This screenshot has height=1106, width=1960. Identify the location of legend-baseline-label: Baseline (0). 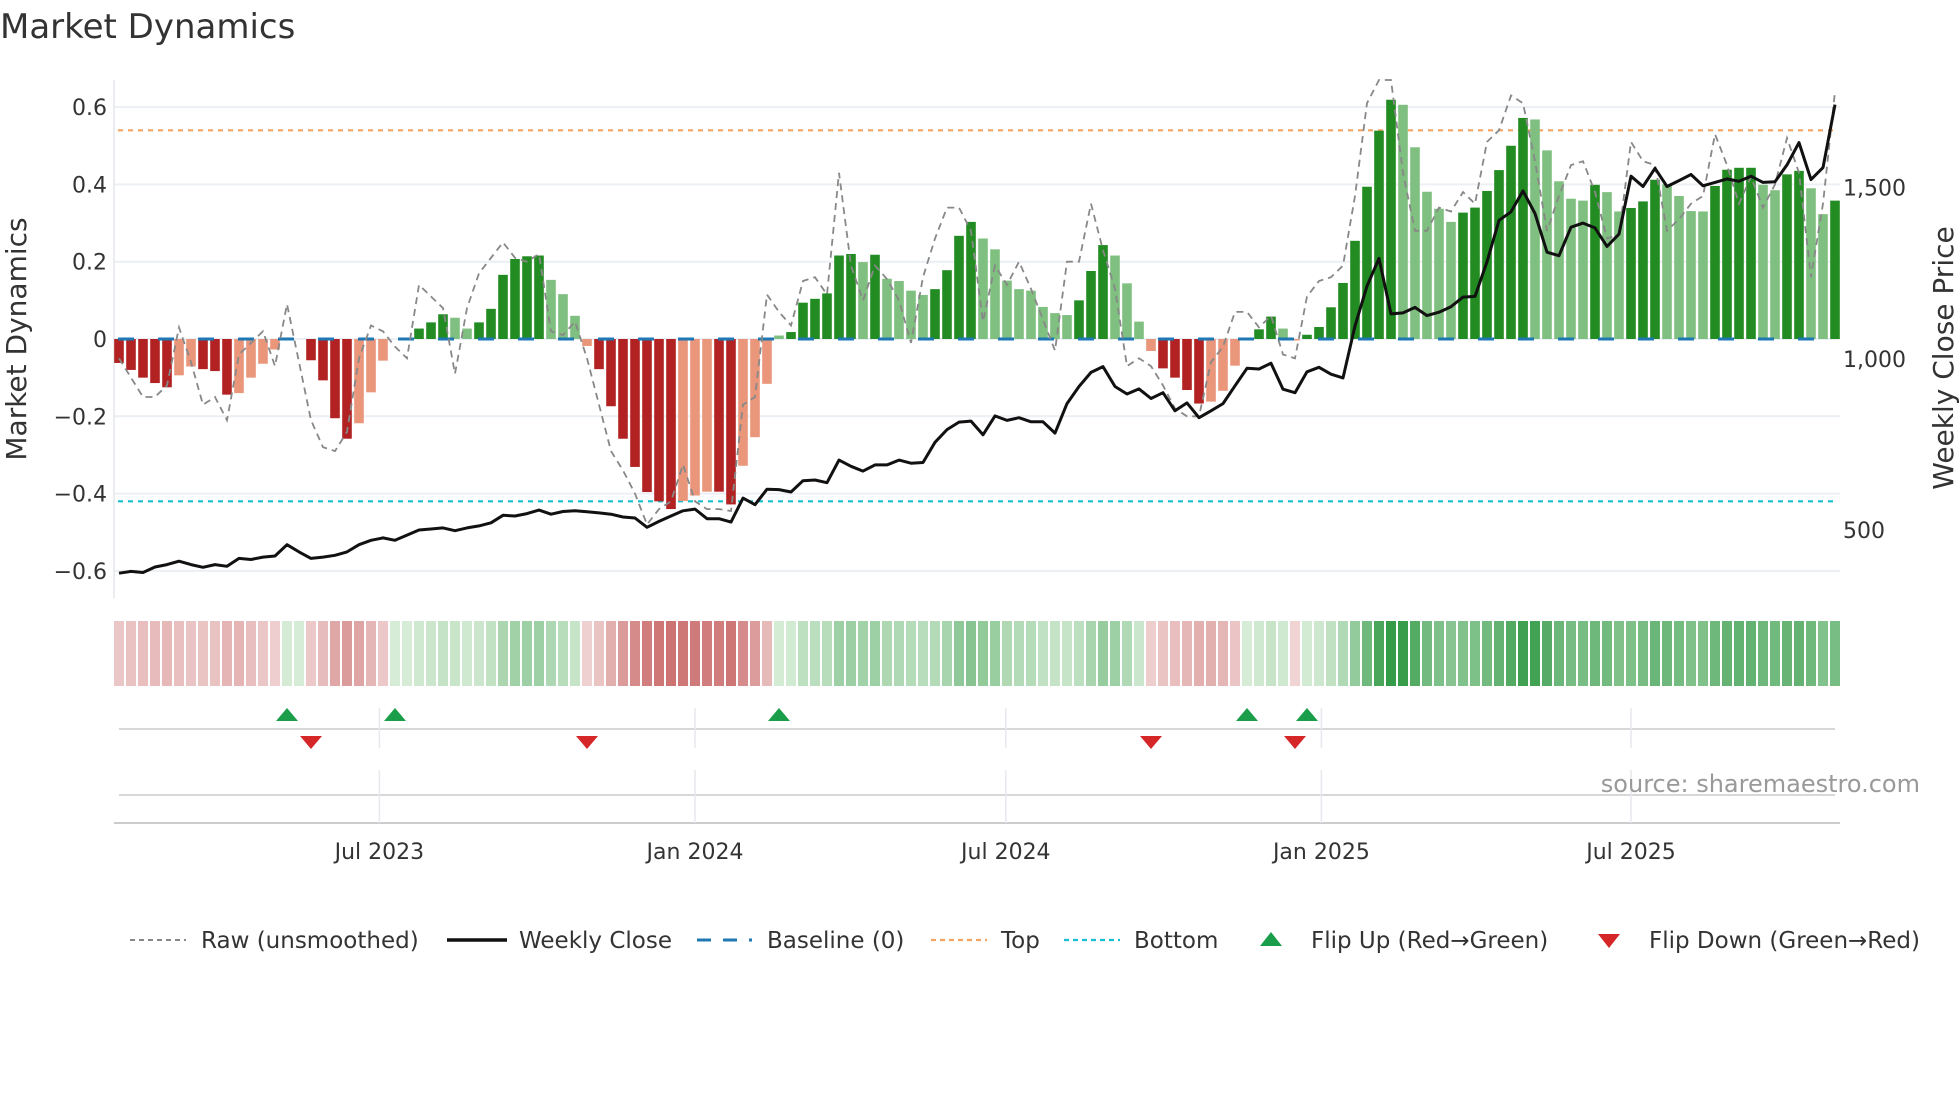
(835, 941).